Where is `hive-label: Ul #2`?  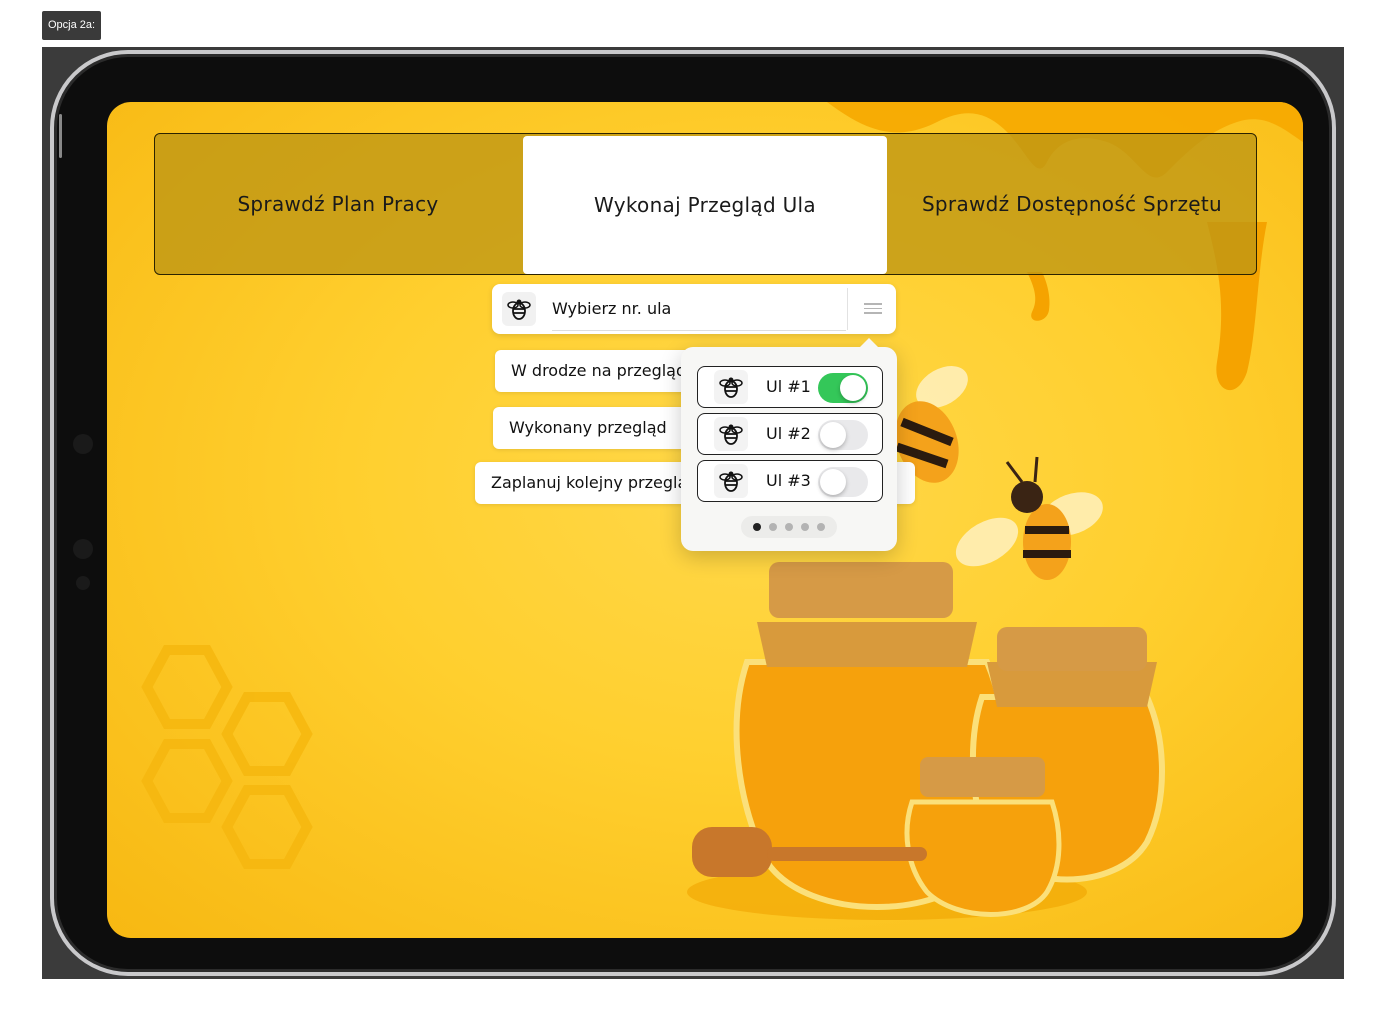 hive-label: Ul #2 is located at coordinates (788, 433).